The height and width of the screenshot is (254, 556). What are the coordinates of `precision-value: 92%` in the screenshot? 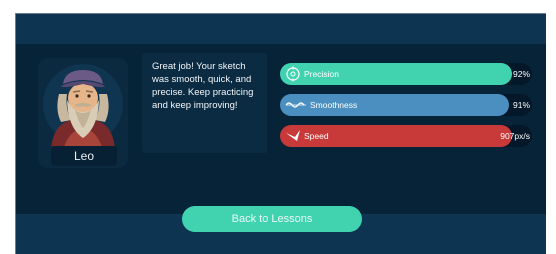 It's located at (521, 74).